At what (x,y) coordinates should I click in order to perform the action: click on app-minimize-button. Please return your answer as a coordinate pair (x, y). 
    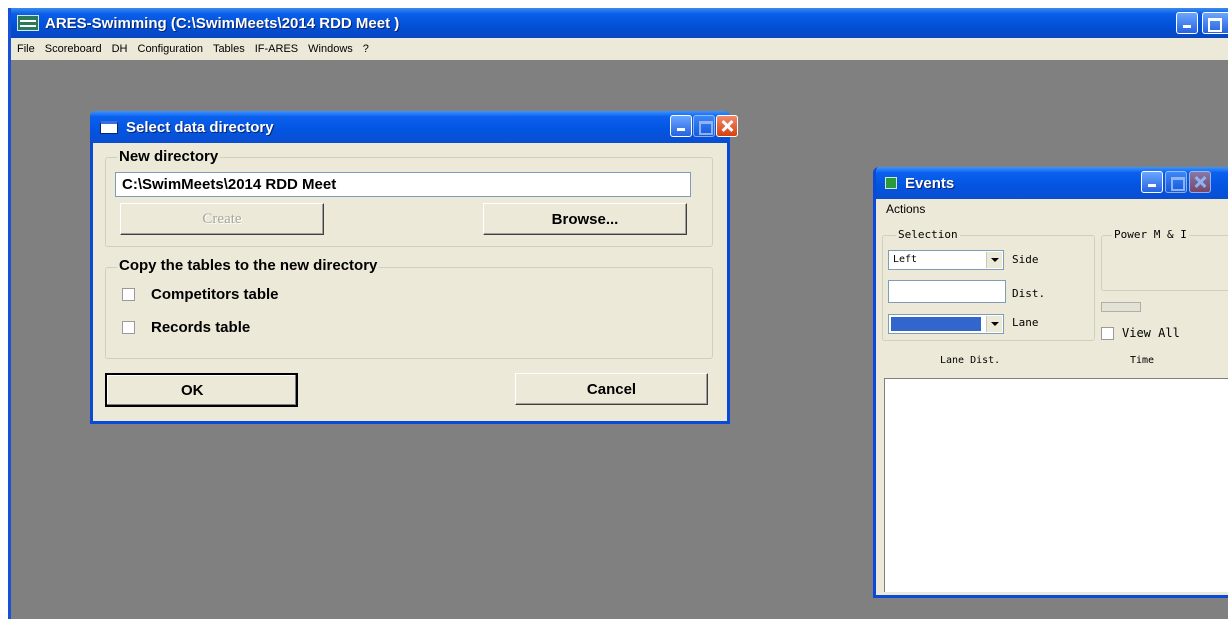
    Looking at the image, I should click on (1187, 23).